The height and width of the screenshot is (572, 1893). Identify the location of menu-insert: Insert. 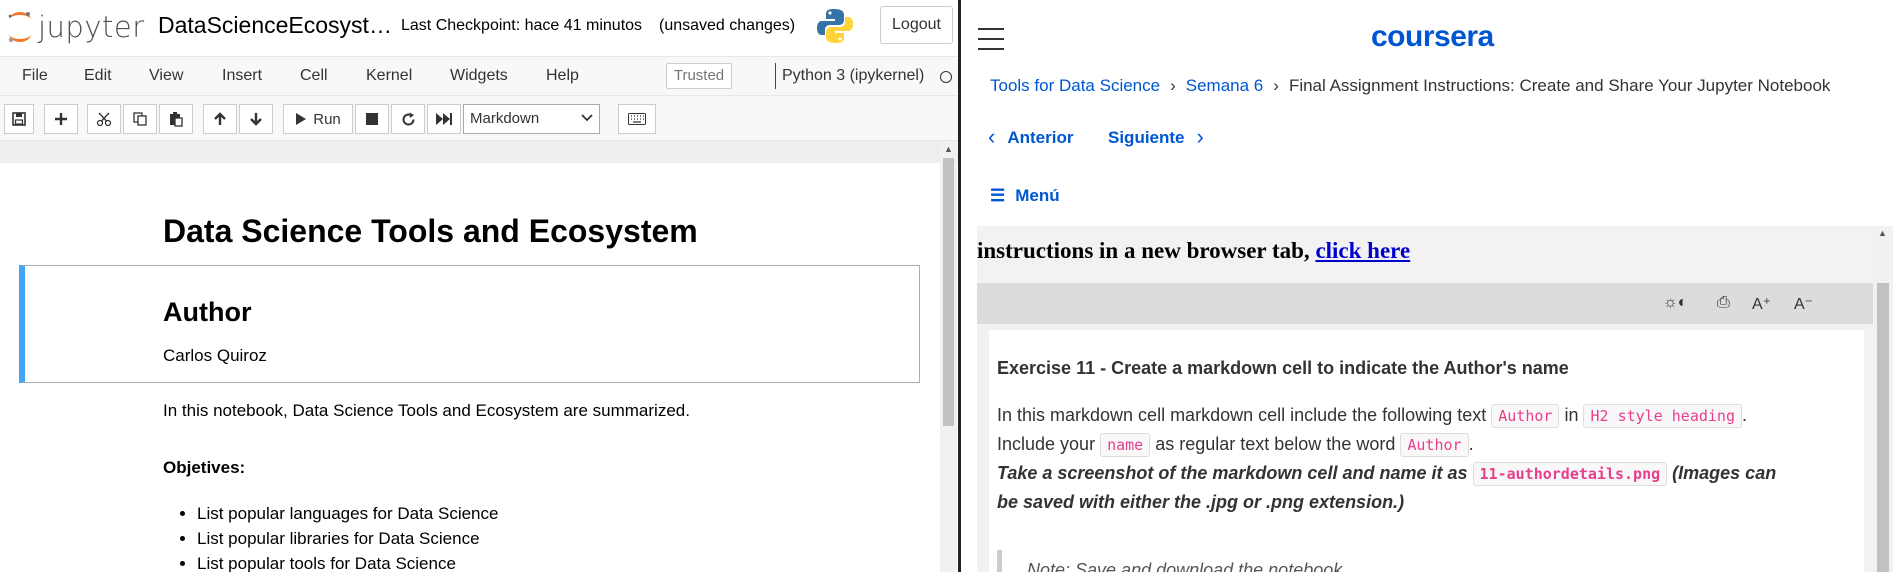
(242, 76).